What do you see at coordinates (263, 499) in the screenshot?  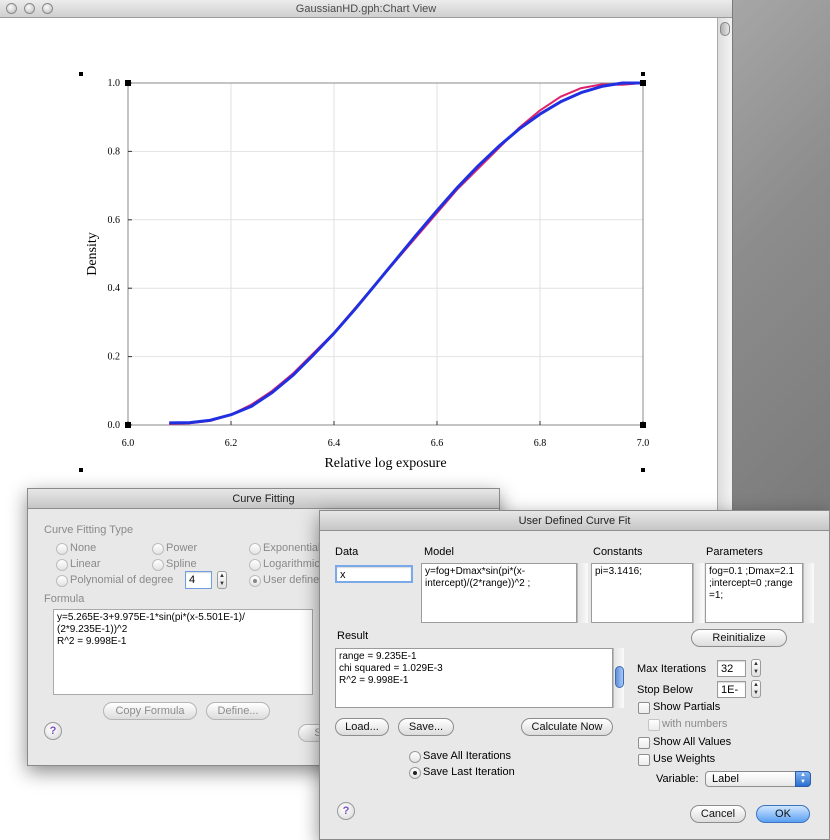 I see `dialog-title: Curve Fitting` at bounding box center [263, 499].